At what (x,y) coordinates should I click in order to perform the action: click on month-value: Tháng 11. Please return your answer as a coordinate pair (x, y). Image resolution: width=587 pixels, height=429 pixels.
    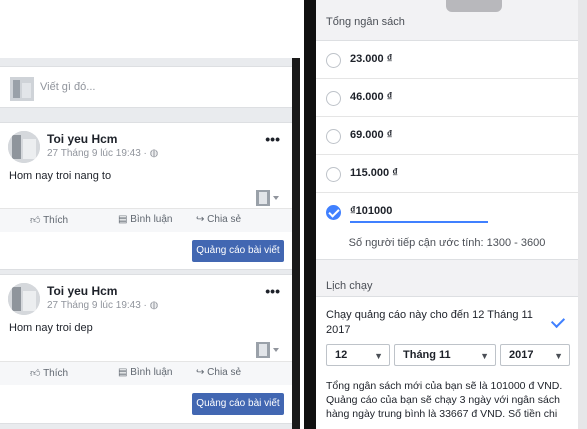
    Looking at the image, I should click on (427, 355).